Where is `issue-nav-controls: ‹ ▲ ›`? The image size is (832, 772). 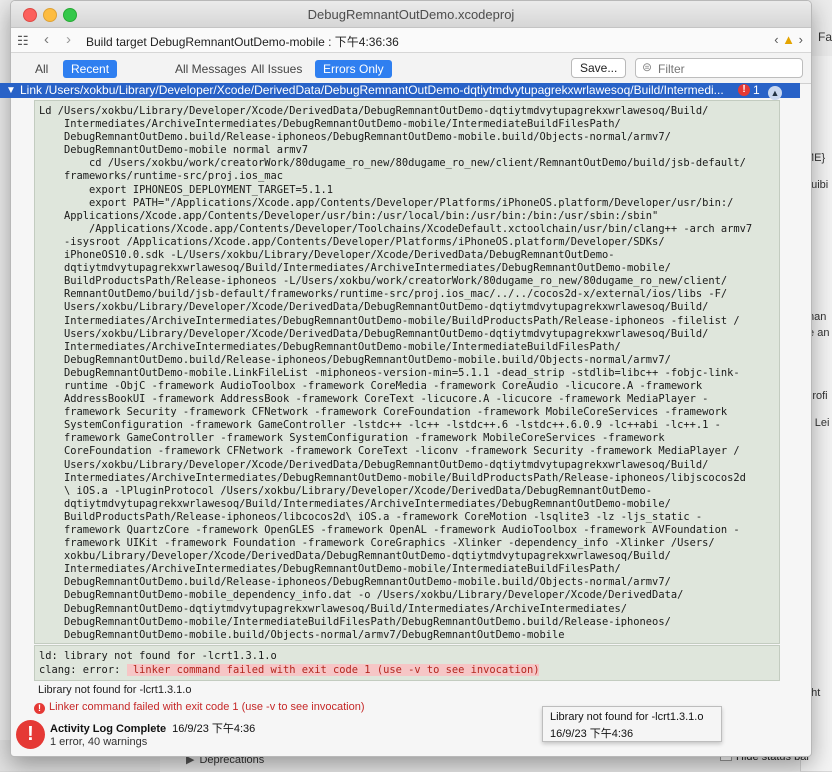 issue-nav-controls: ‹ ▲ › is located at coordinates (788, 39).